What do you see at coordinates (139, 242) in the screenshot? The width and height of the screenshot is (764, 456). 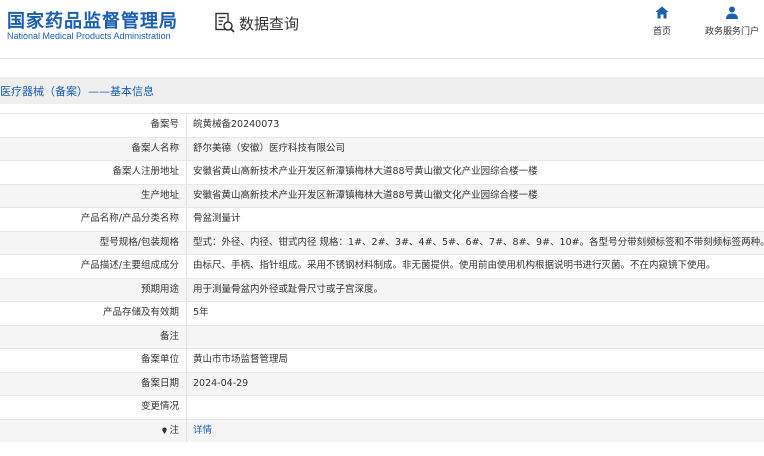 I see `row-label: 型号规格/包装规格` at bounding box center [139, 242].